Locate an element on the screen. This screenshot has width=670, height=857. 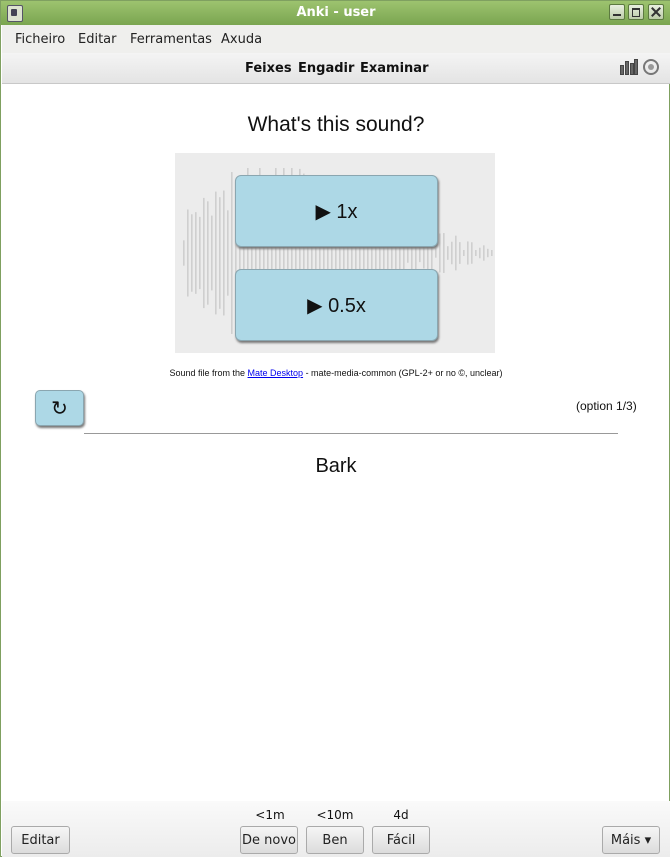
good-button: Ben is located at coordinates (335, 840).